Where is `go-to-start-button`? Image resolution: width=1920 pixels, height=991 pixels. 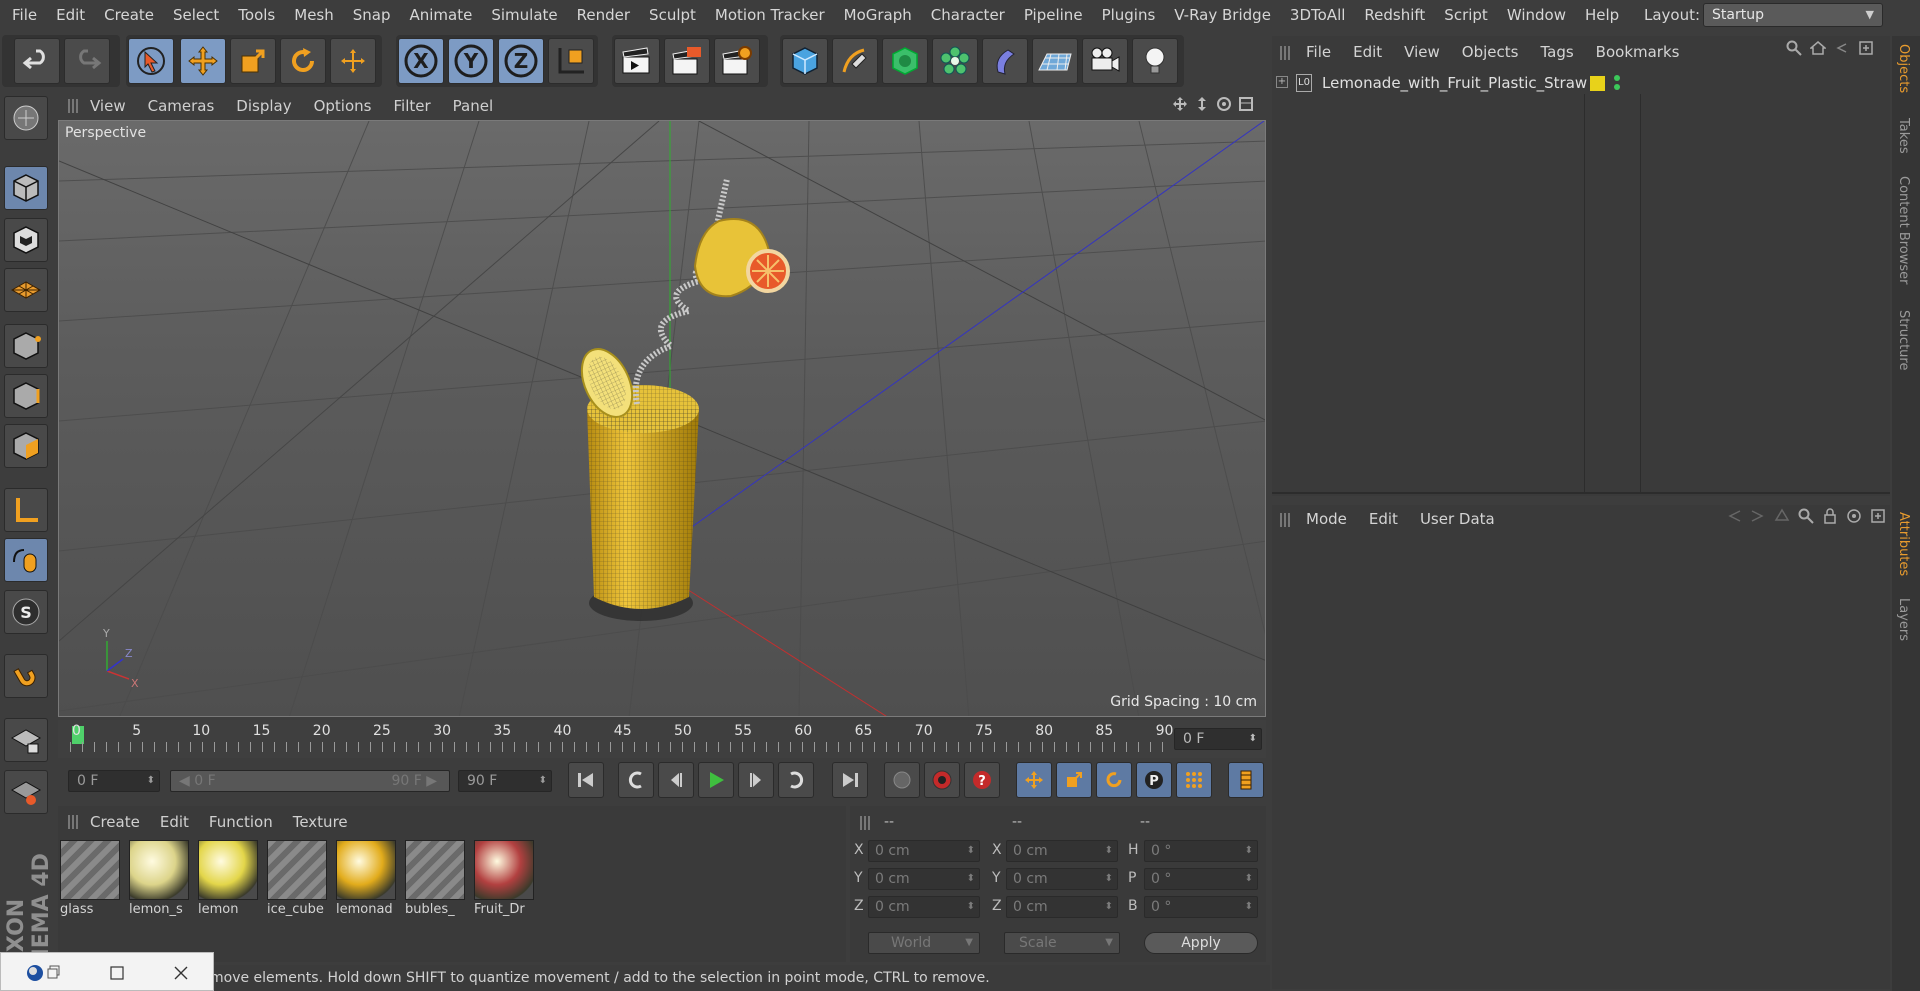 go-to-start-button is located at coordinates (586, 780).